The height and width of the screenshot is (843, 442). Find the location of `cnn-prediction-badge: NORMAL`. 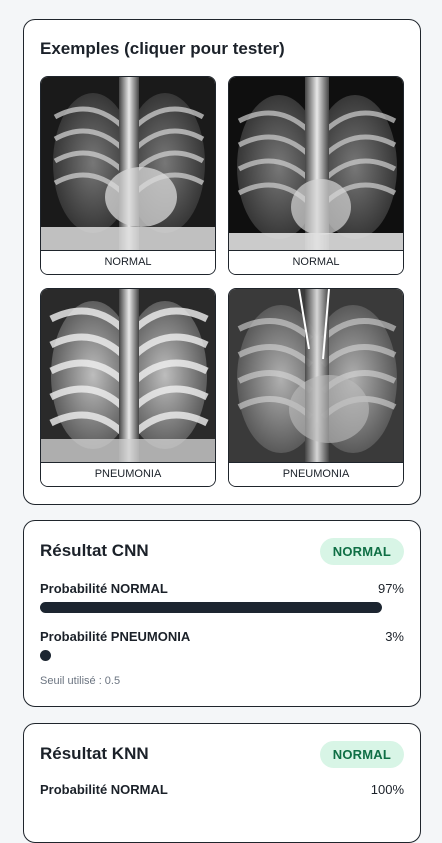

cnn-prediction-badge: NORMAL is located at coordinates (361, 551).